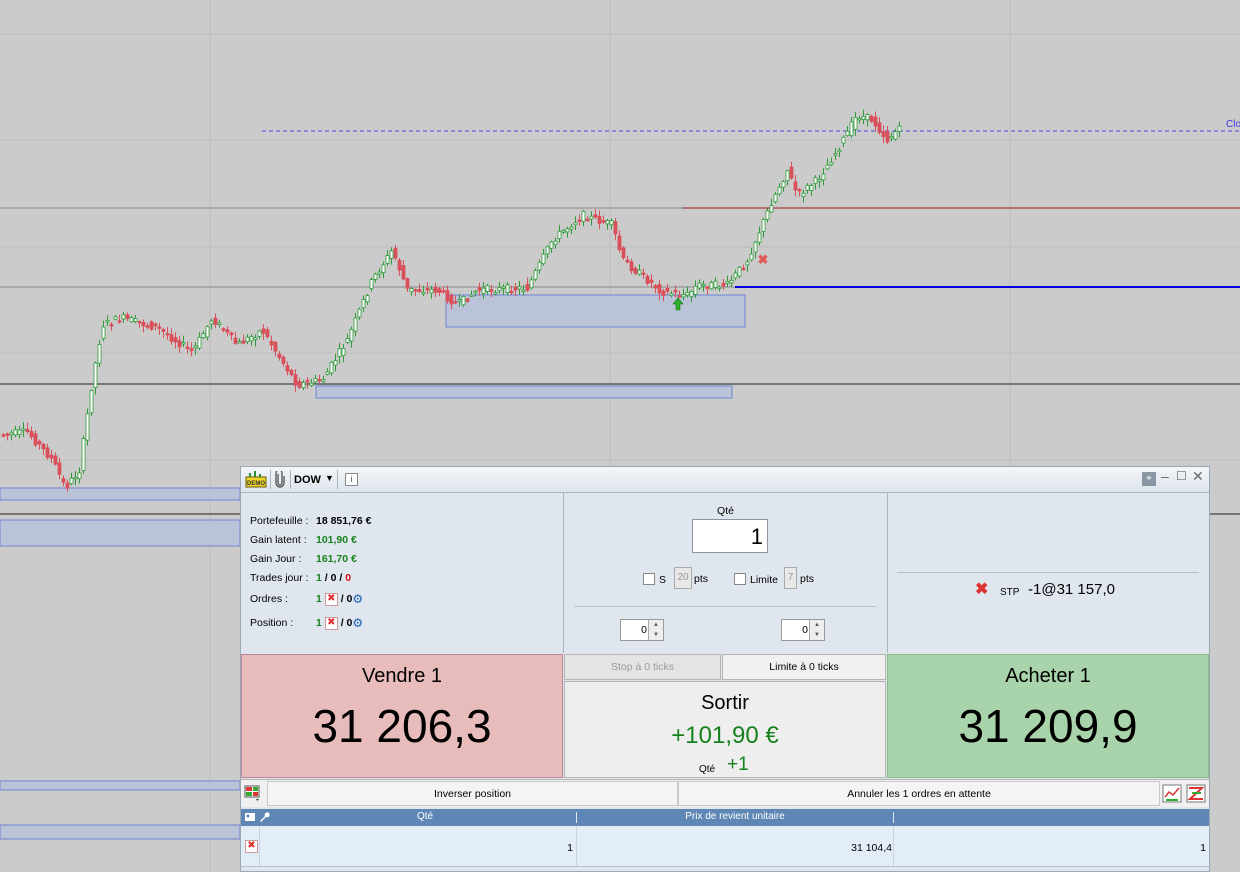 Image resolution: width=1240 pixels, height=872 pixels. I want to click on stop-label: S, so click(663, 580).